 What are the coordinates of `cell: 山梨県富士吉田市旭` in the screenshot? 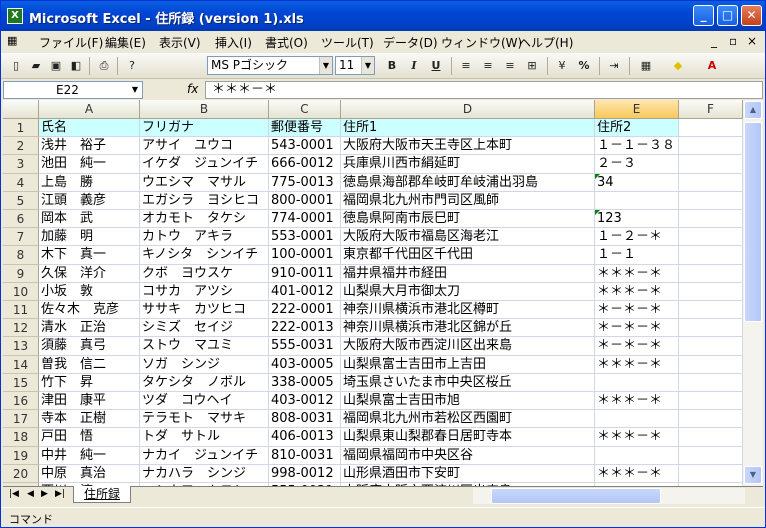 It's located at (468, 401).